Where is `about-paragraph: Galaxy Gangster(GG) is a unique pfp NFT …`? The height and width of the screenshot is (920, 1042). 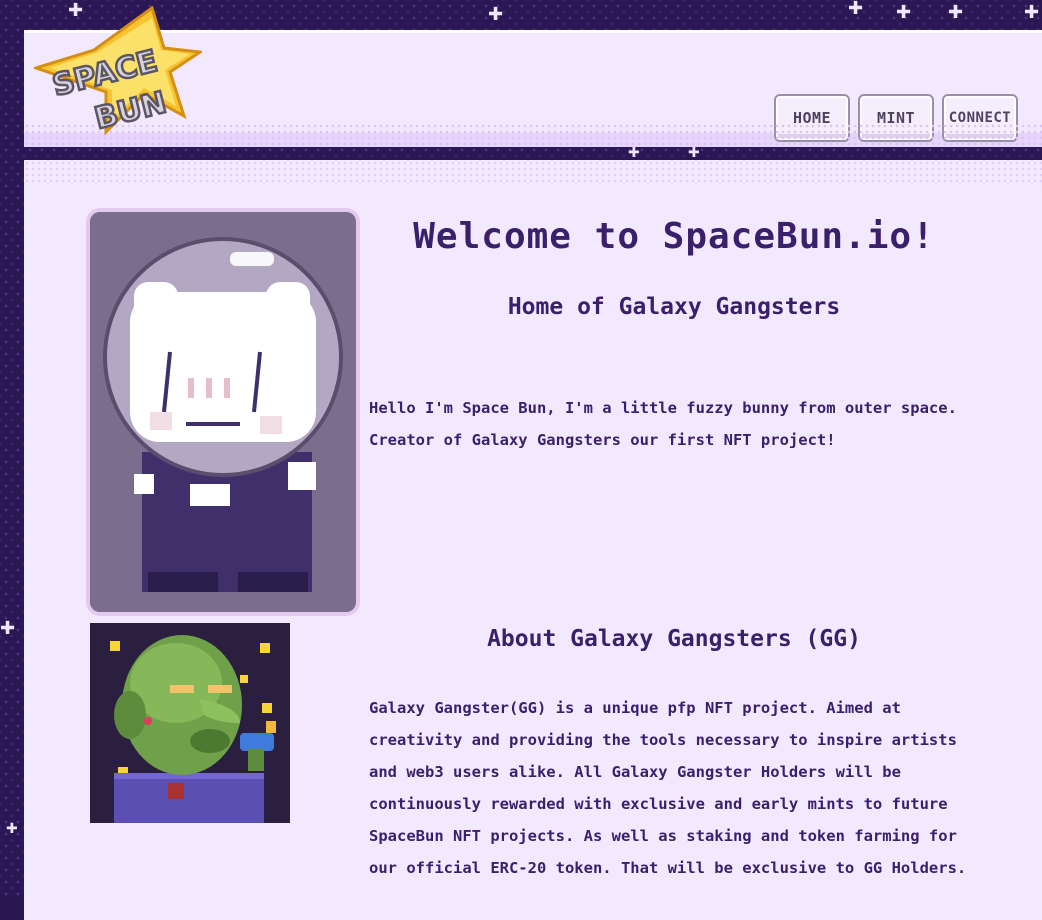 about-paragraph: Galaxy Gangster(GG) is a unique pfp NFT … is located at coordinates (668, 788).